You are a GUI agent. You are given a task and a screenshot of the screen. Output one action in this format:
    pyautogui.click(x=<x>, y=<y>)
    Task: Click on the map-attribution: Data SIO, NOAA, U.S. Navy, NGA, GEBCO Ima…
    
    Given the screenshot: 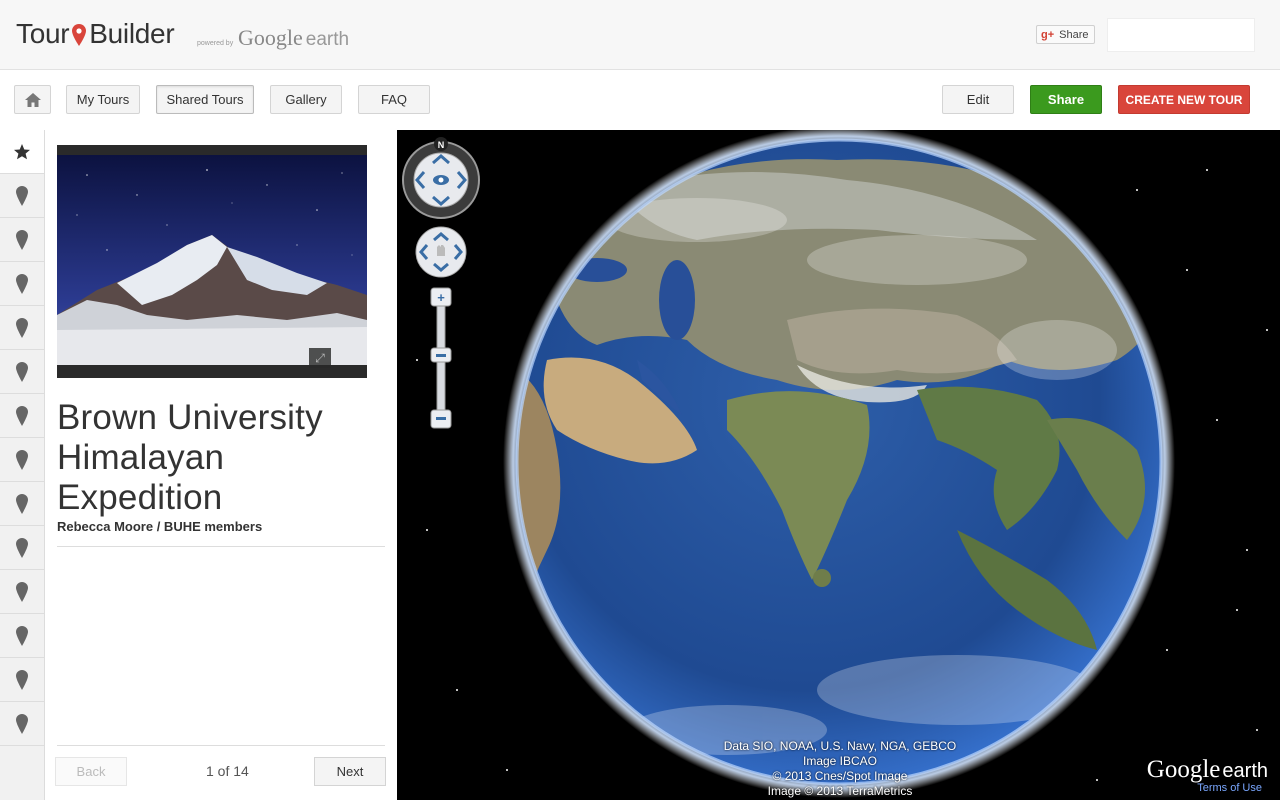 What is the action you would take?
    pyautogui.click(x=840, y=769)
    